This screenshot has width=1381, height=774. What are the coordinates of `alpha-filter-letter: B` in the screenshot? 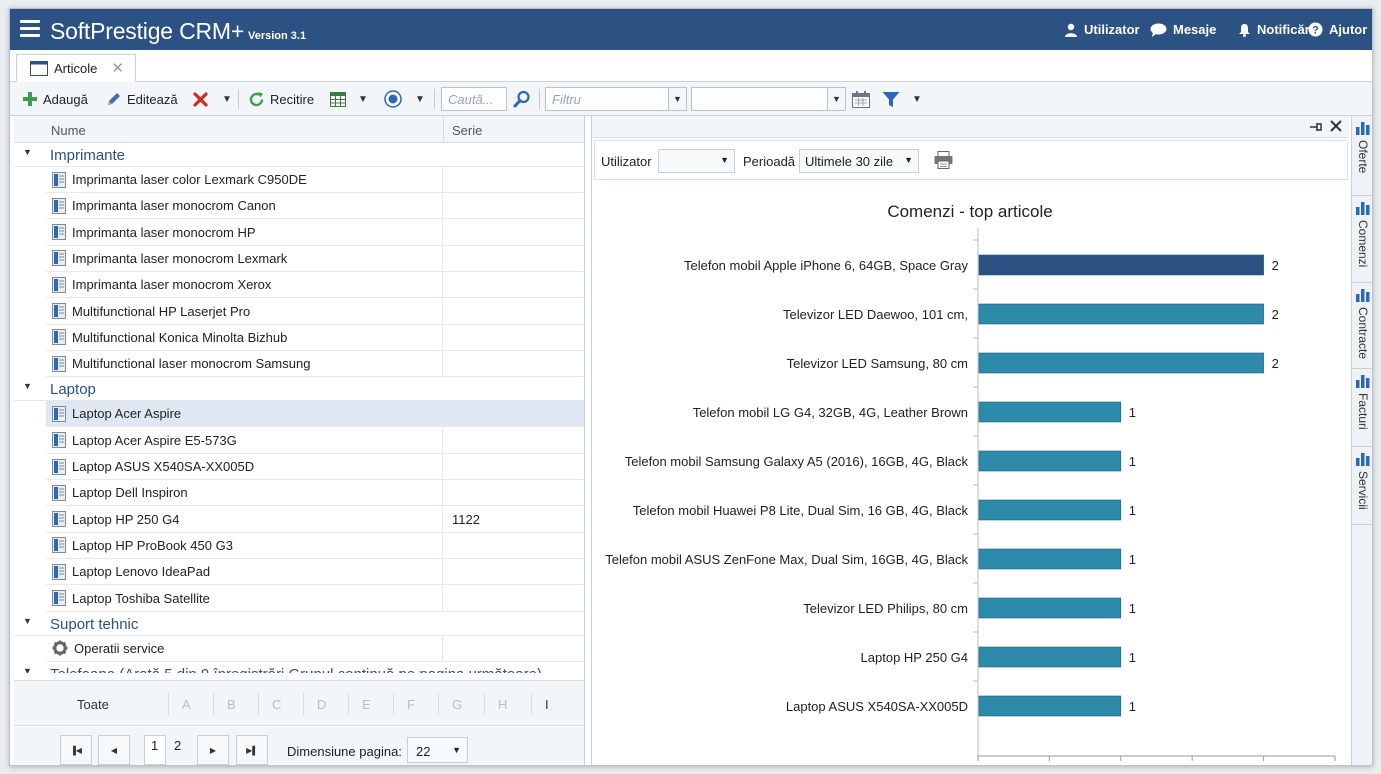 It's located at (231, 704).